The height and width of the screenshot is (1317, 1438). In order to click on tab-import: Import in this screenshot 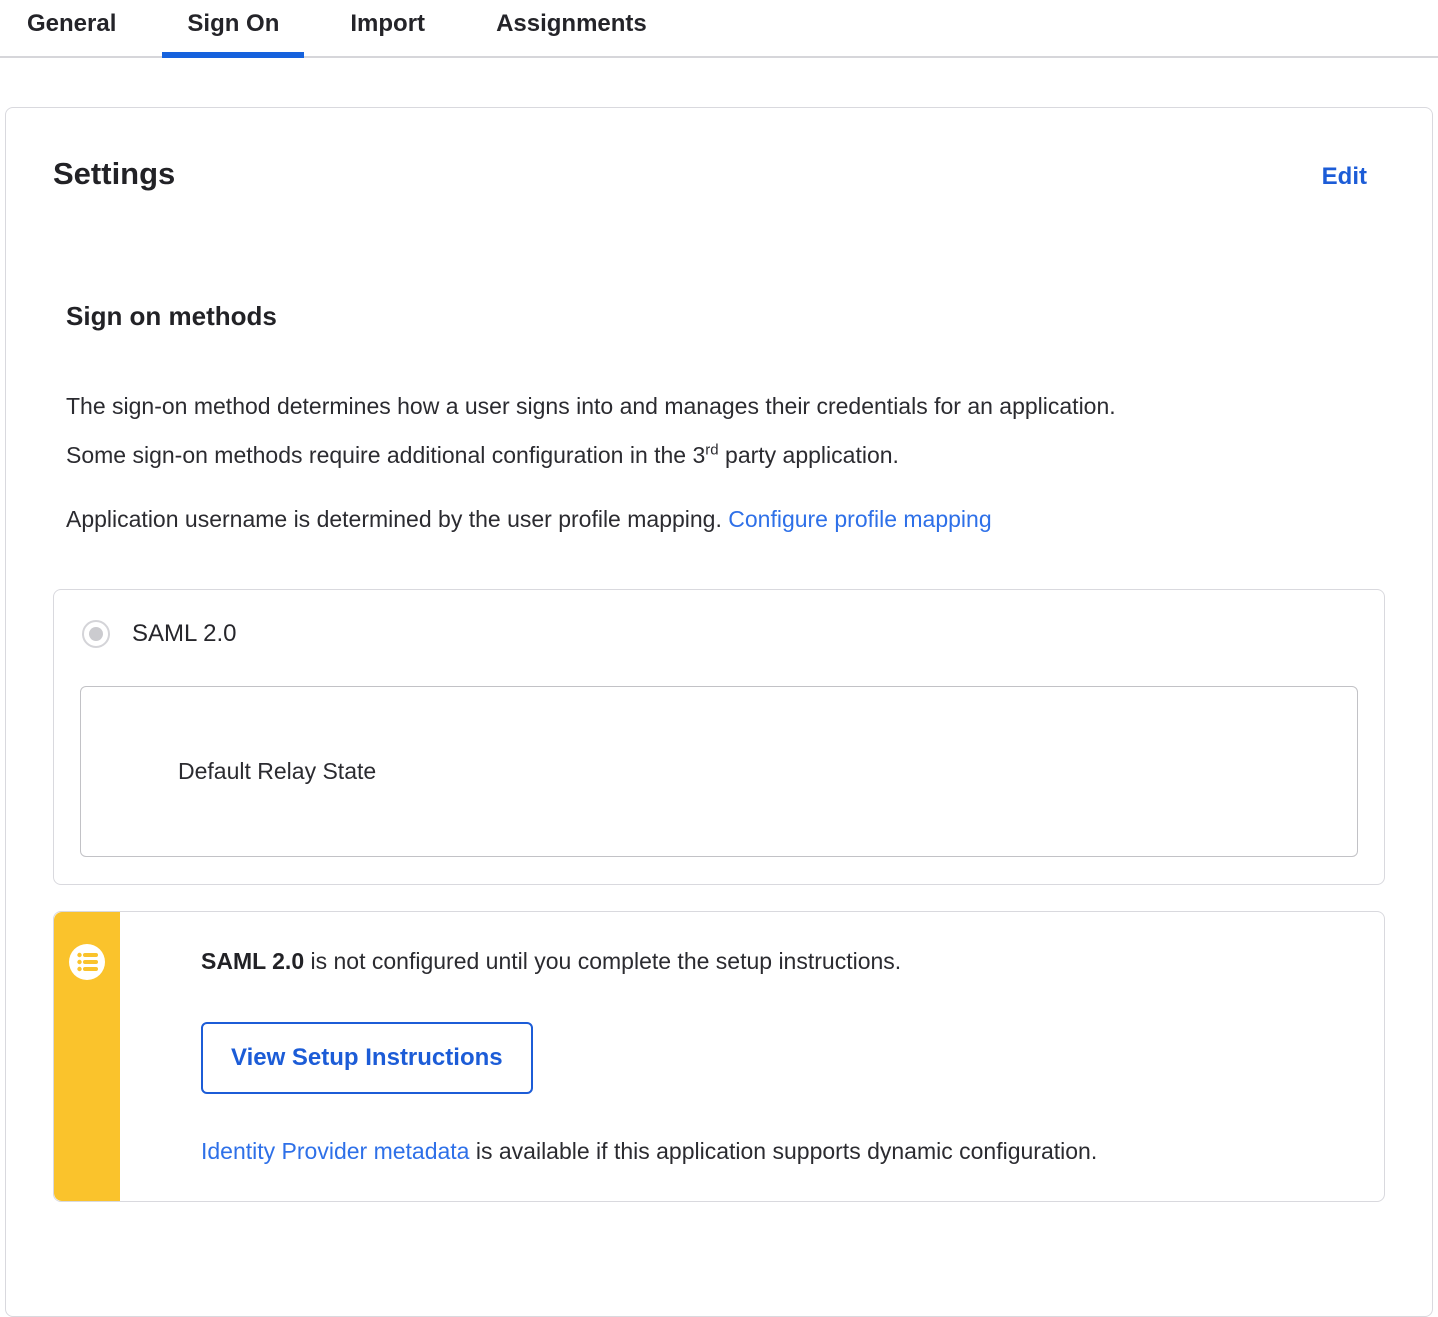, I will do `click(387, 29)`.